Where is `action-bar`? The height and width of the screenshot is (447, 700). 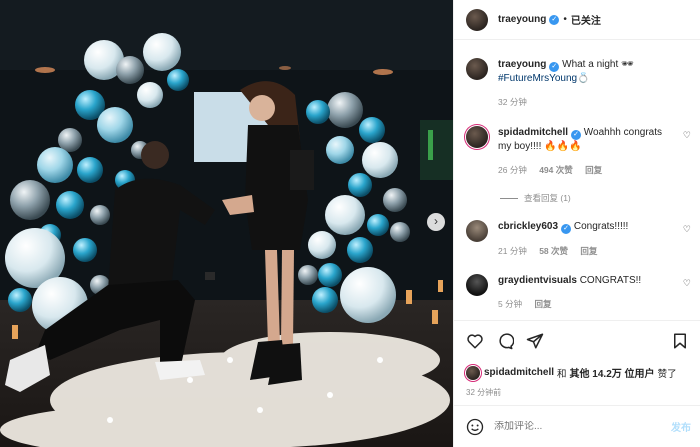
action-bar is located at coordinates (577, 341).